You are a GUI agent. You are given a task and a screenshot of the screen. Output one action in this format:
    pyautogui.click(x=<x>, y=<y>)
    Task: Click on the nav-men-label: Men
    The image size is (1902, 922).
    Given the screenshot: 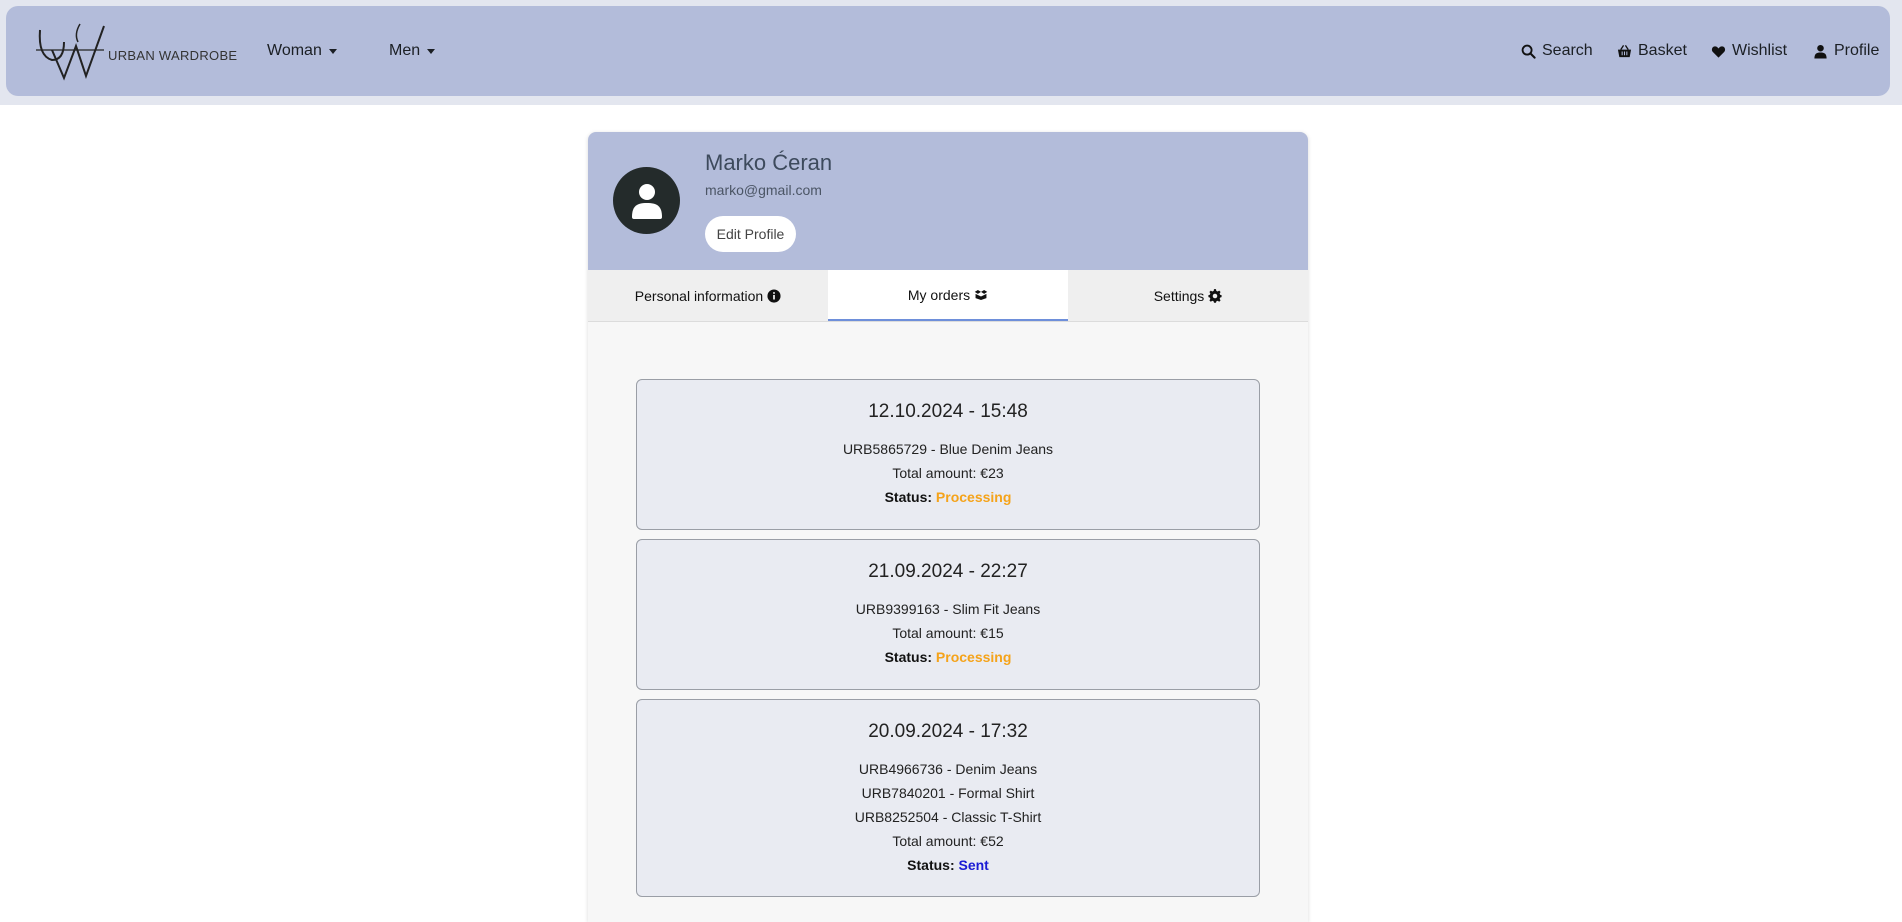 What is the action you would take?
    pyautogui.click(x=405, y=50)
    